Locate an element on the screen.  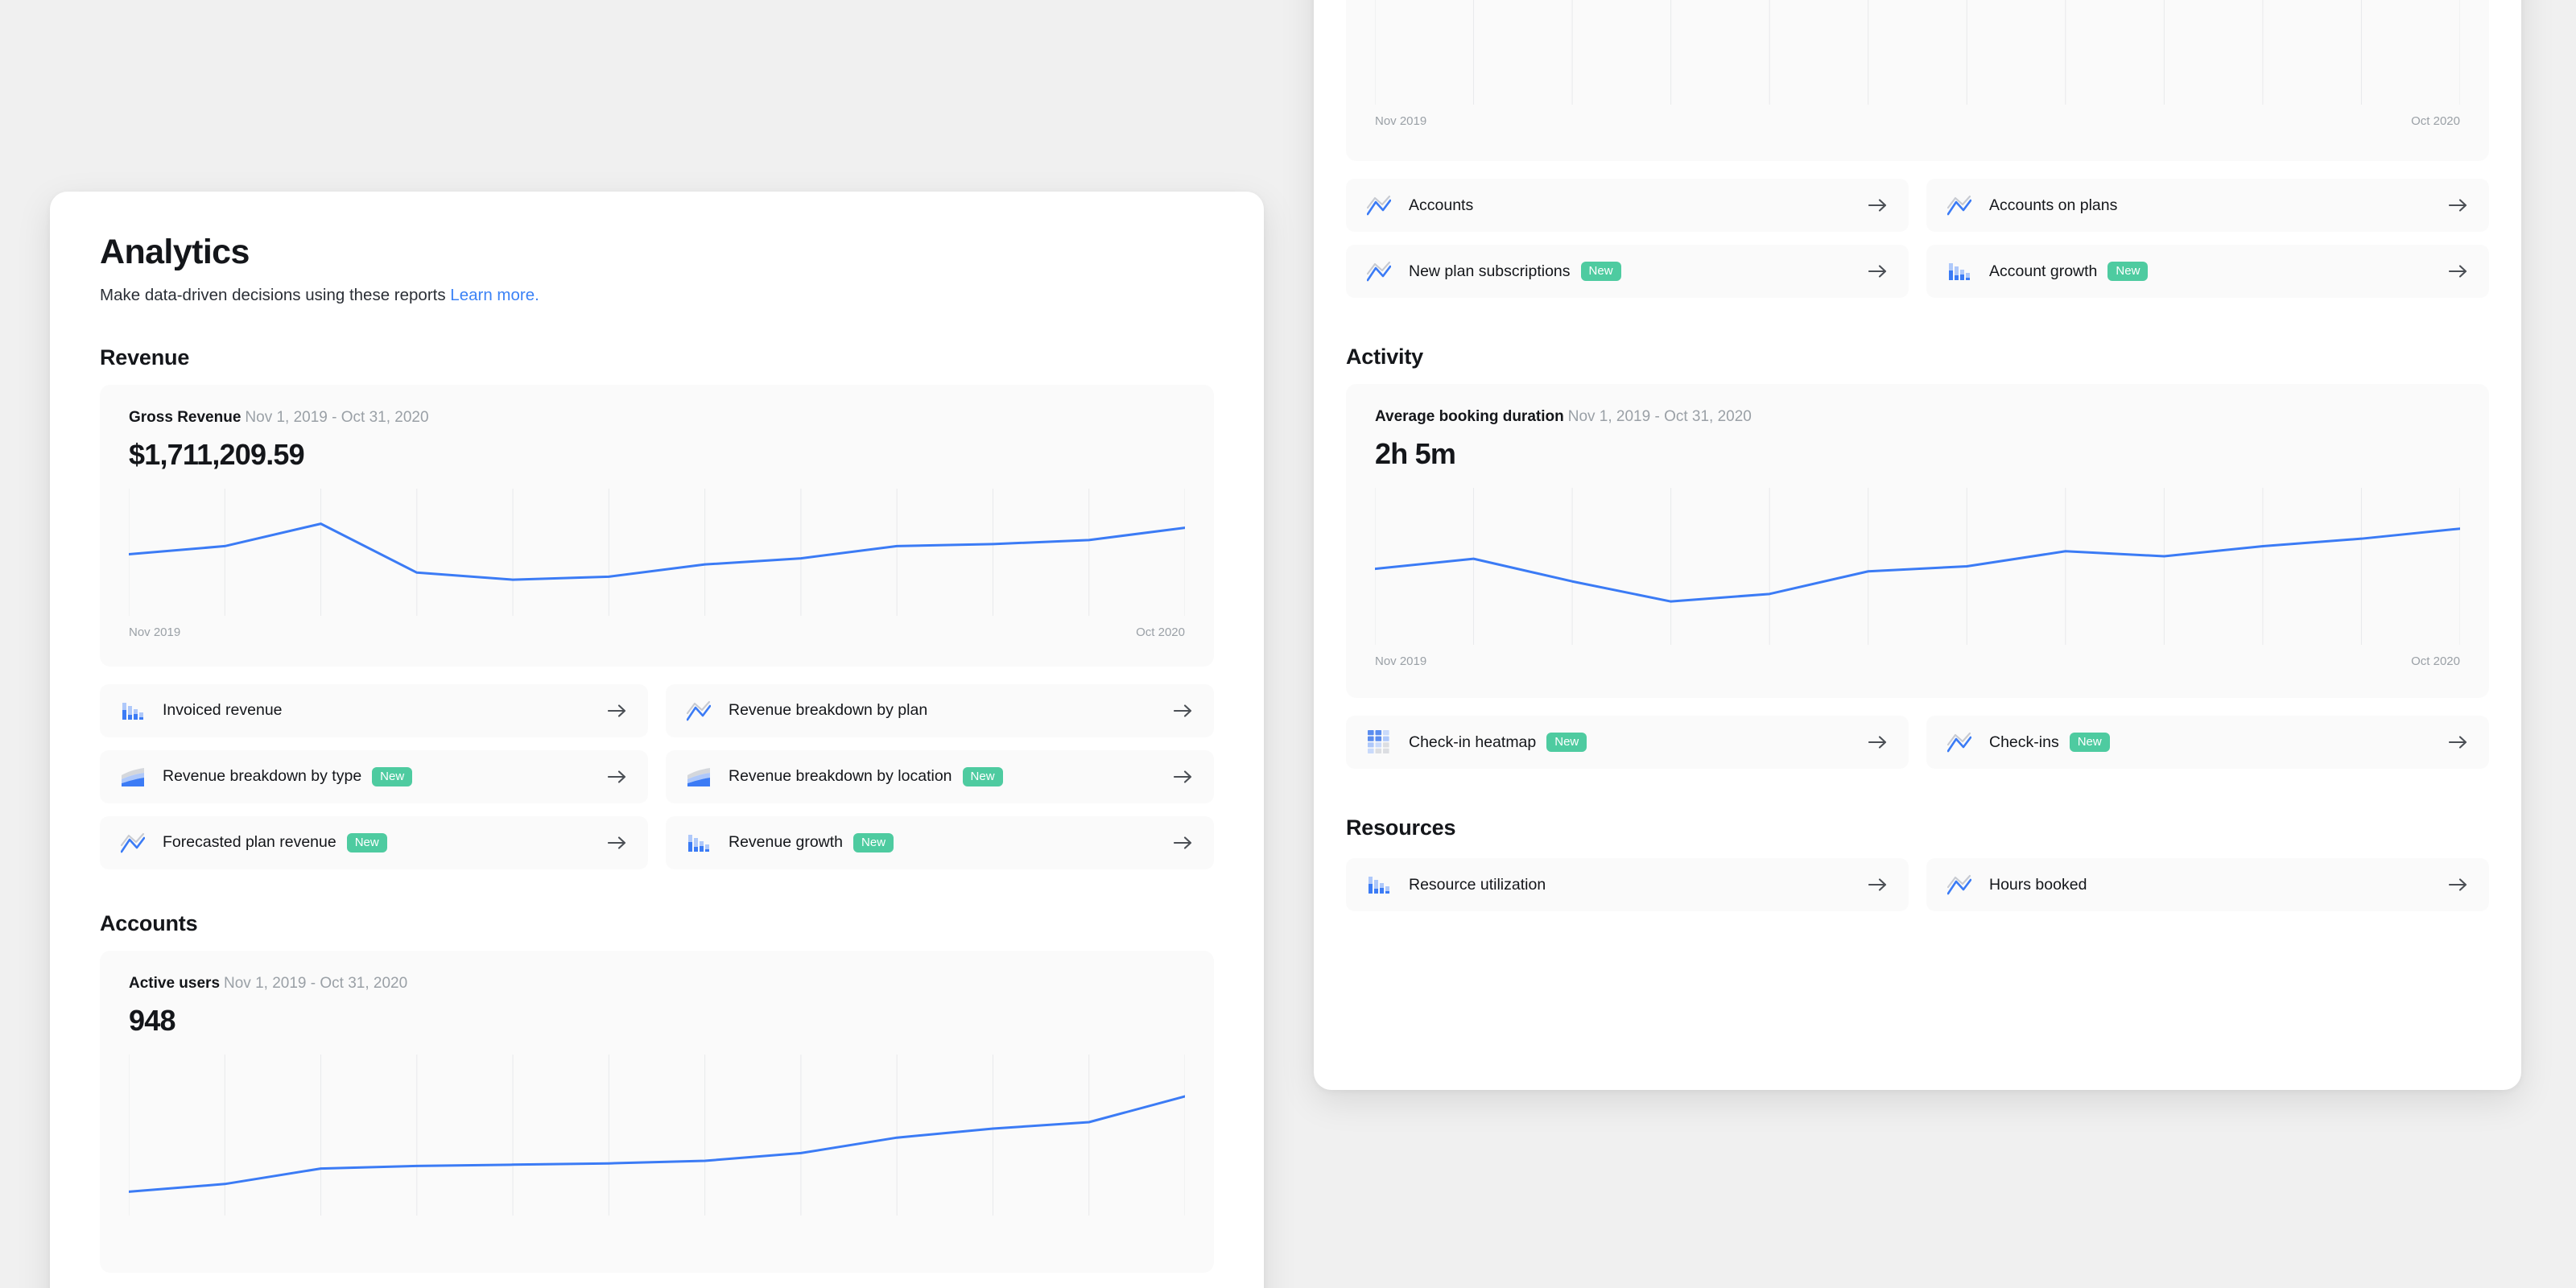
report-label: Resource utilization is located at coordinates (1477, 885).